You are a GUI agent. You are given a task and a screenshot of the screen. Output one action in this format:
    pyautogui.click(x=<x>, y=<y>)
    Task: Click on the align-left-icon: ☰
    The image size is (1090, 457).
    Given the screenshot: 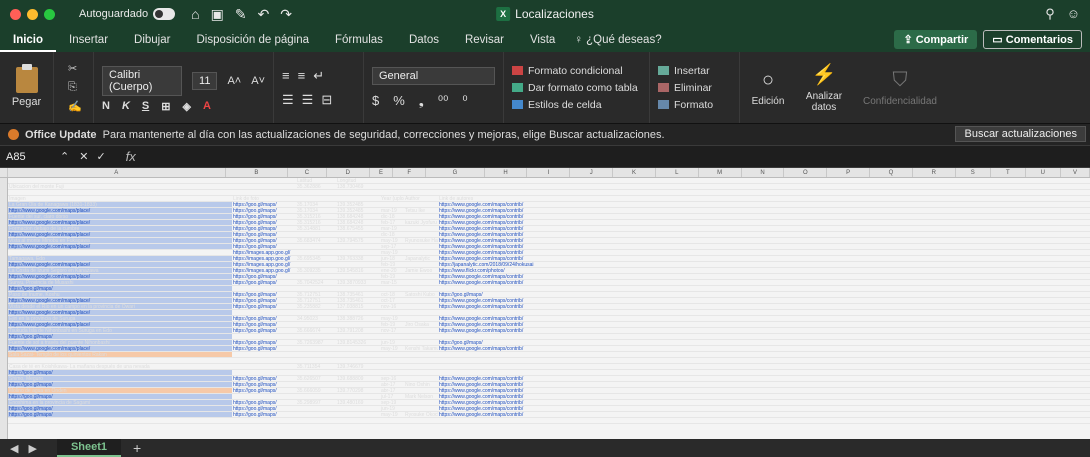 What is the action you would take?
    pyautogui.click(x=288, y=100)
    